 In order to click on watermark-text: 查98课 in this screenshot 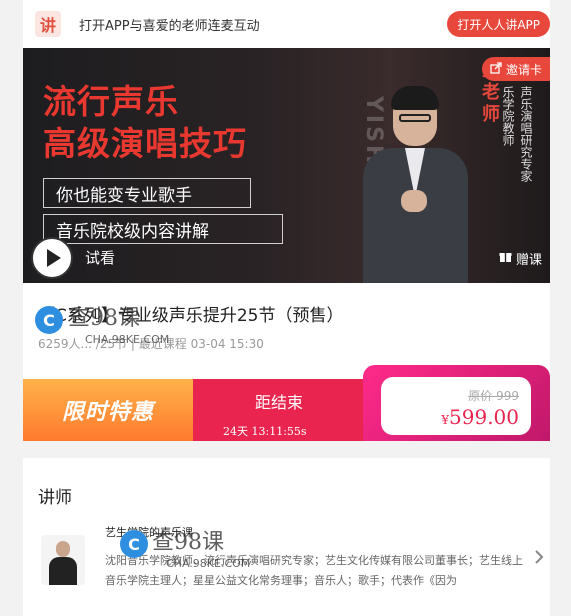, I will do `click(104, 318)`.